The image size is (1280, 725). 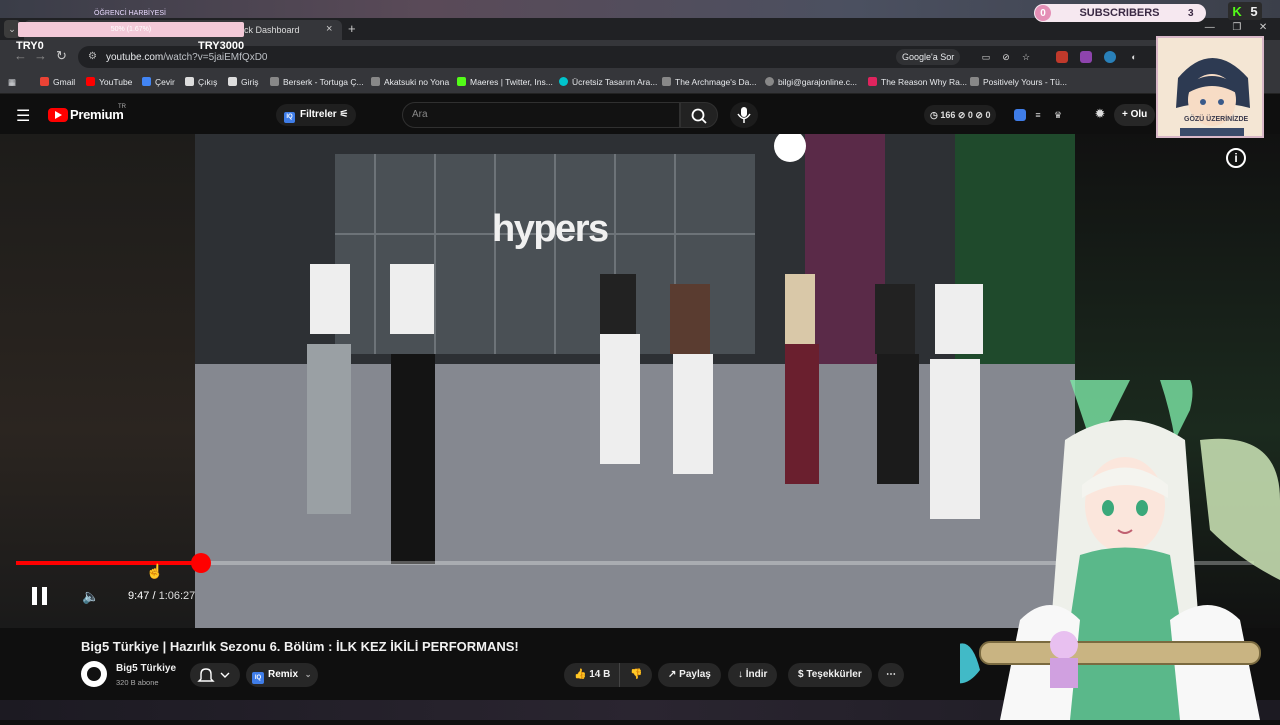 What do you see at coordinates (116, 82) in the screenshot?
I see `bookmark-label: YouTube` at bounding box center [116, 82].